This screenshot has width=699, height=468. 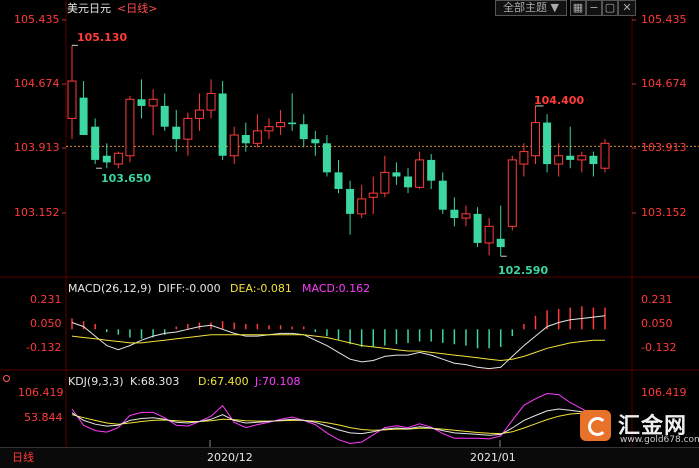 What do you see at coordinates (96, 381) in the screenshot?
I see `kdj-title: KDJ(9,3,3)` at bounding box center [96, 381].